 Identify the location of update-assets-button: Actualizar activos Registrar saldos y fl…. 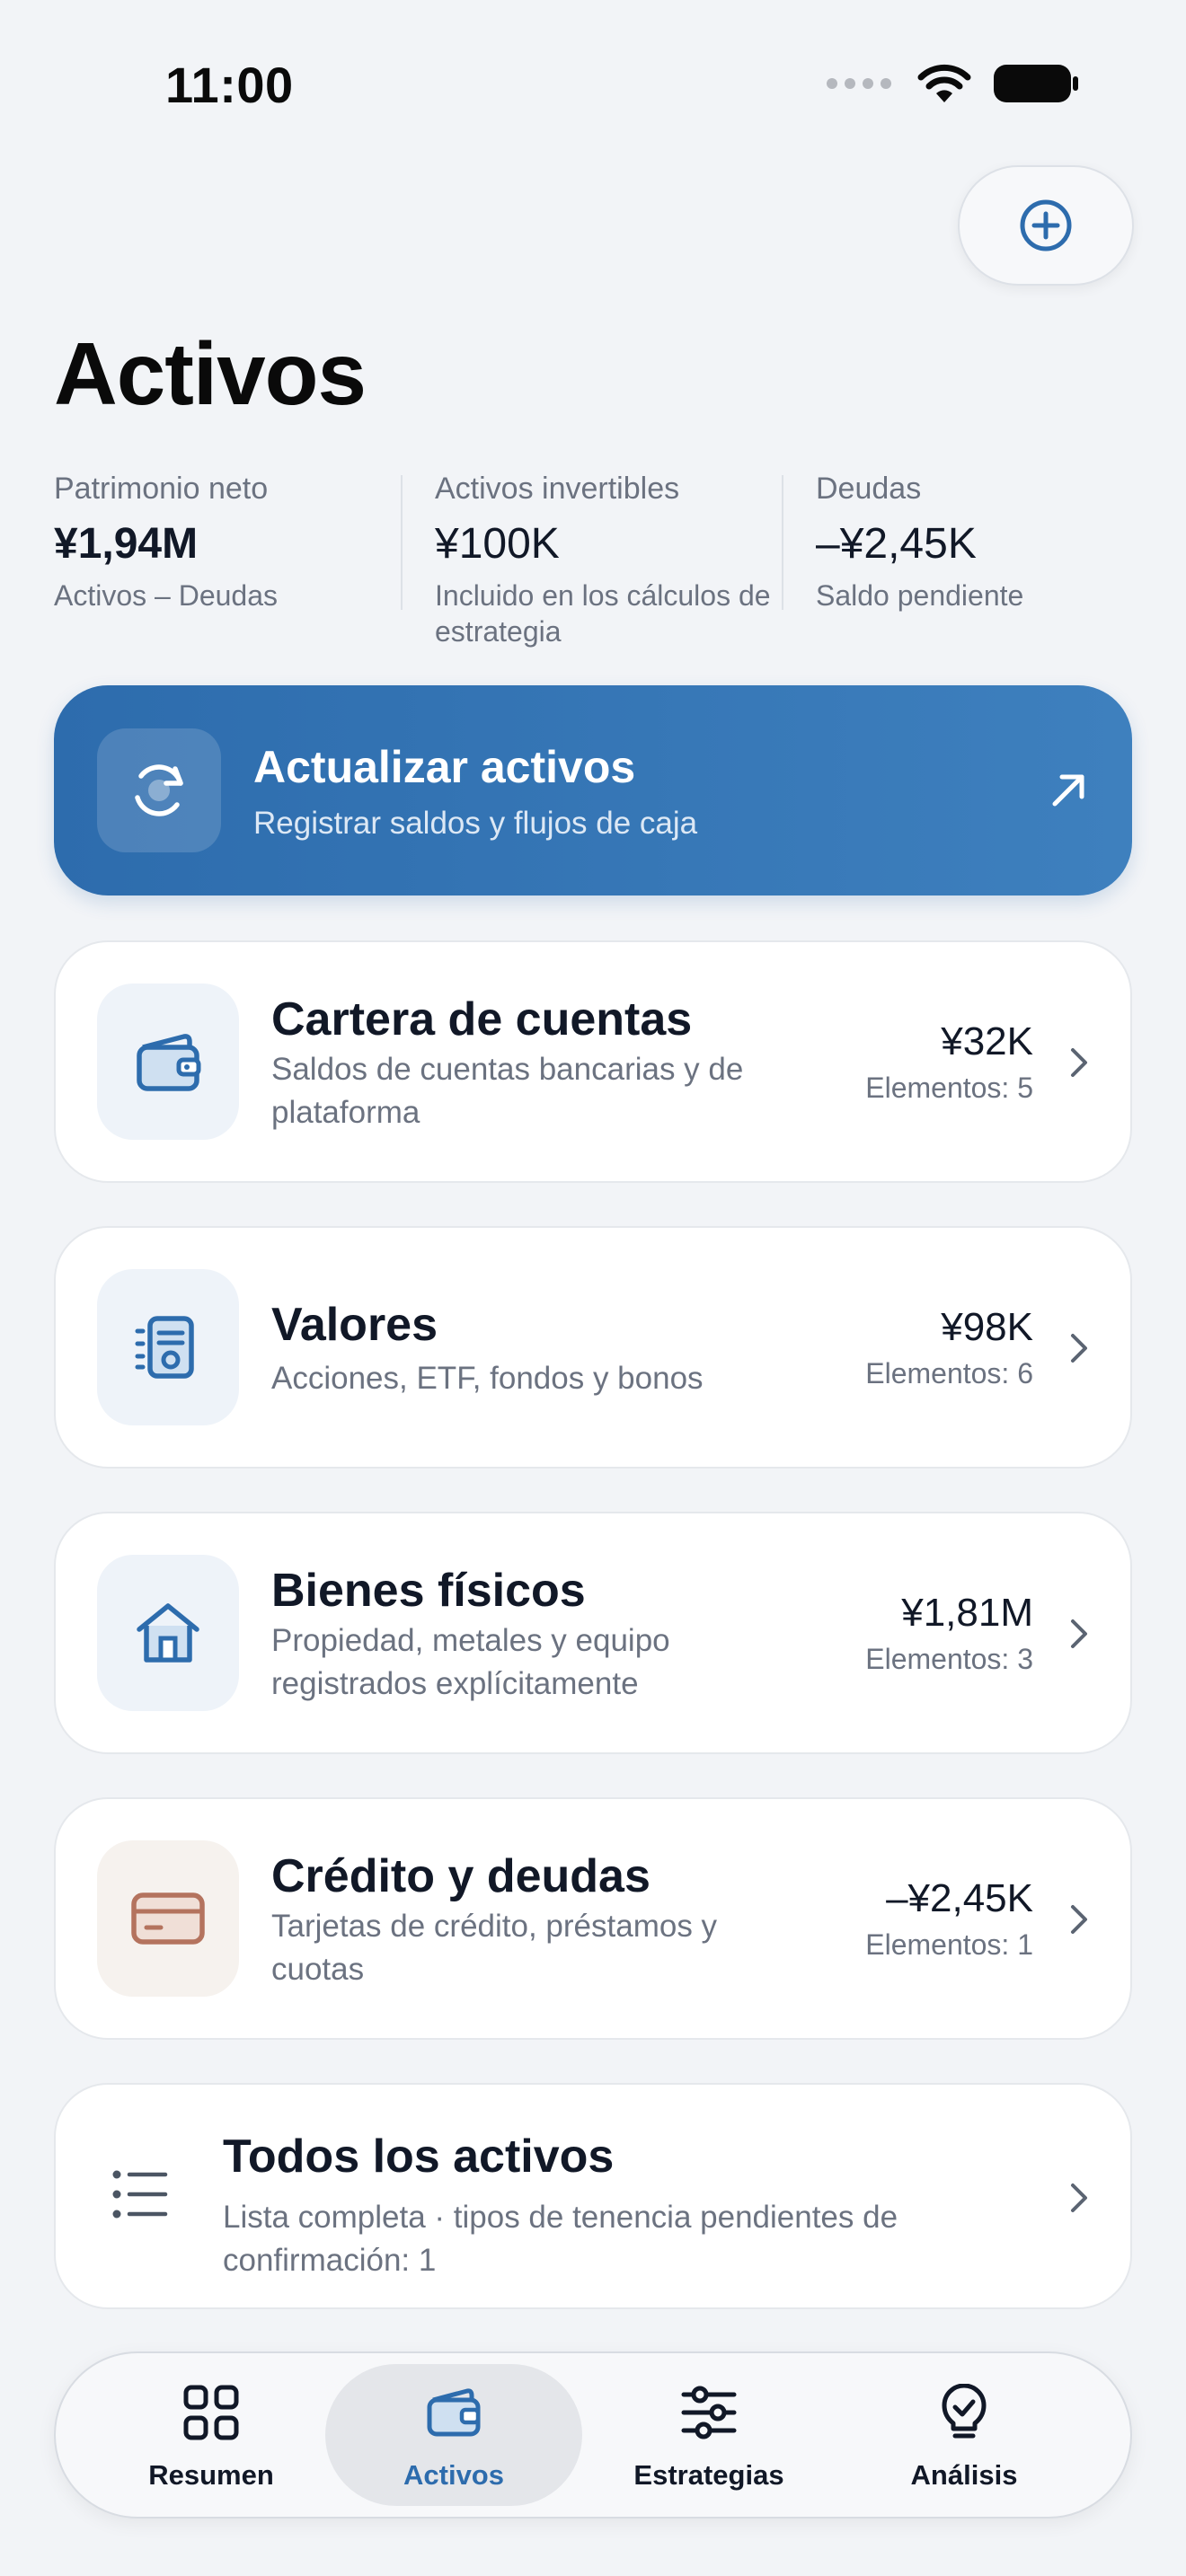
(593, 790).